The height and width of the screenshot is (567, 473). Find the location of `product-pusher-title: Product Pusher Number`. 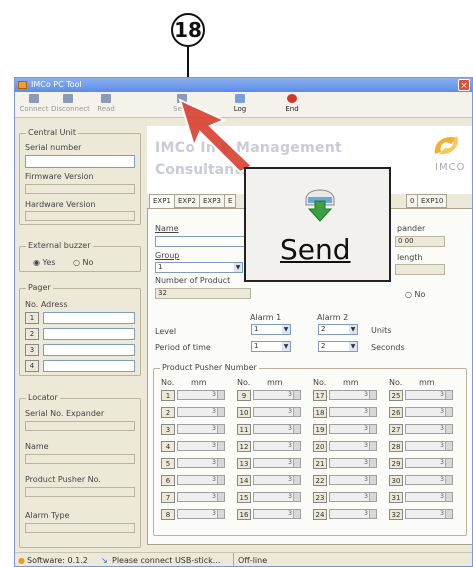

product-pusher-title: Product Pusher Number is located at coordinates (209, 367).